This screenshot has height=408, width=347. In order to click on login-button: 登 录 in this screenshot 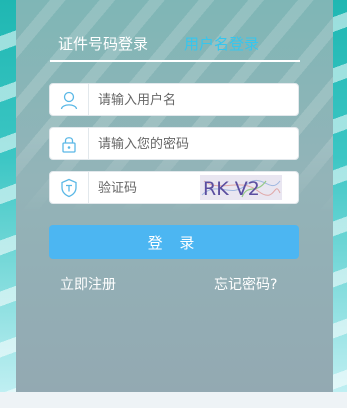, I will do `click(174, 242)`.